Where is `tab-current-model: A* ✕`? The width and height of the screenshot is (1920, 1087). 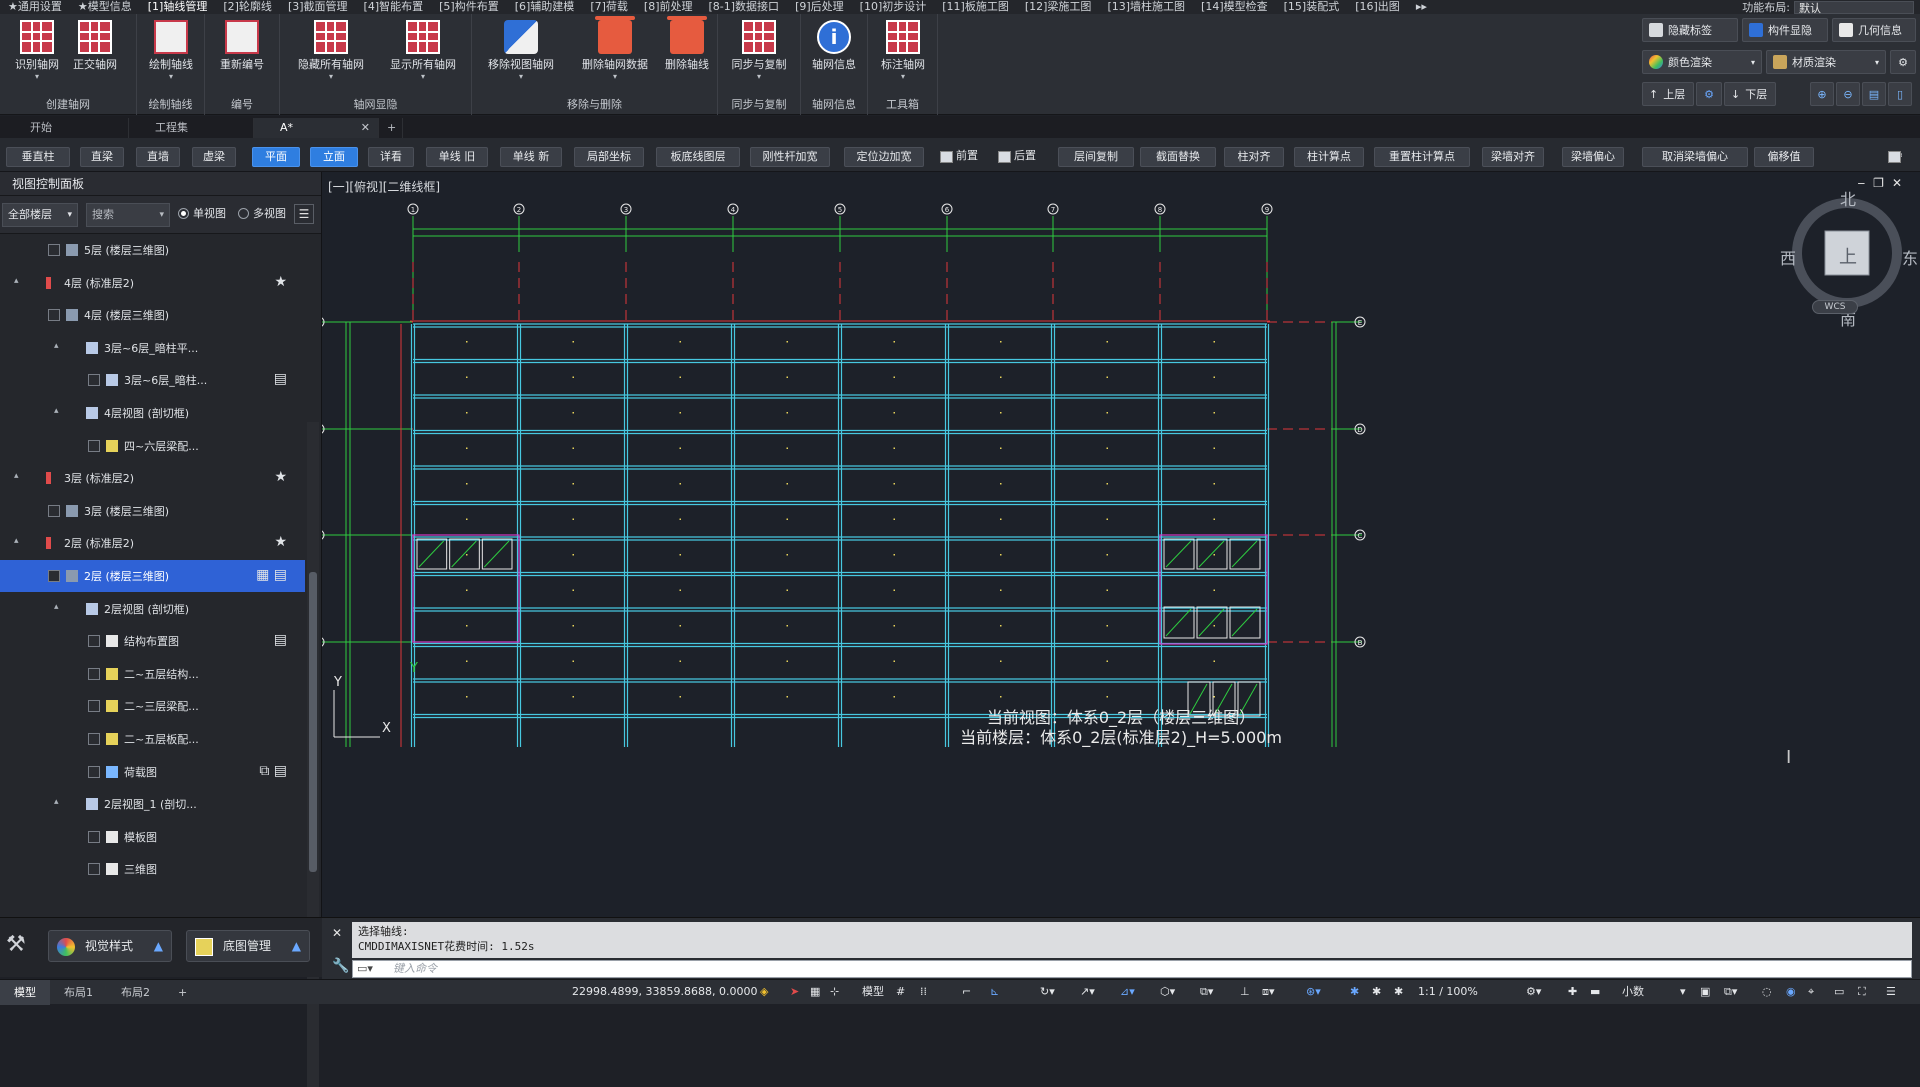
tab-current-model: A* ✕ is located at coordinates (316, 128).